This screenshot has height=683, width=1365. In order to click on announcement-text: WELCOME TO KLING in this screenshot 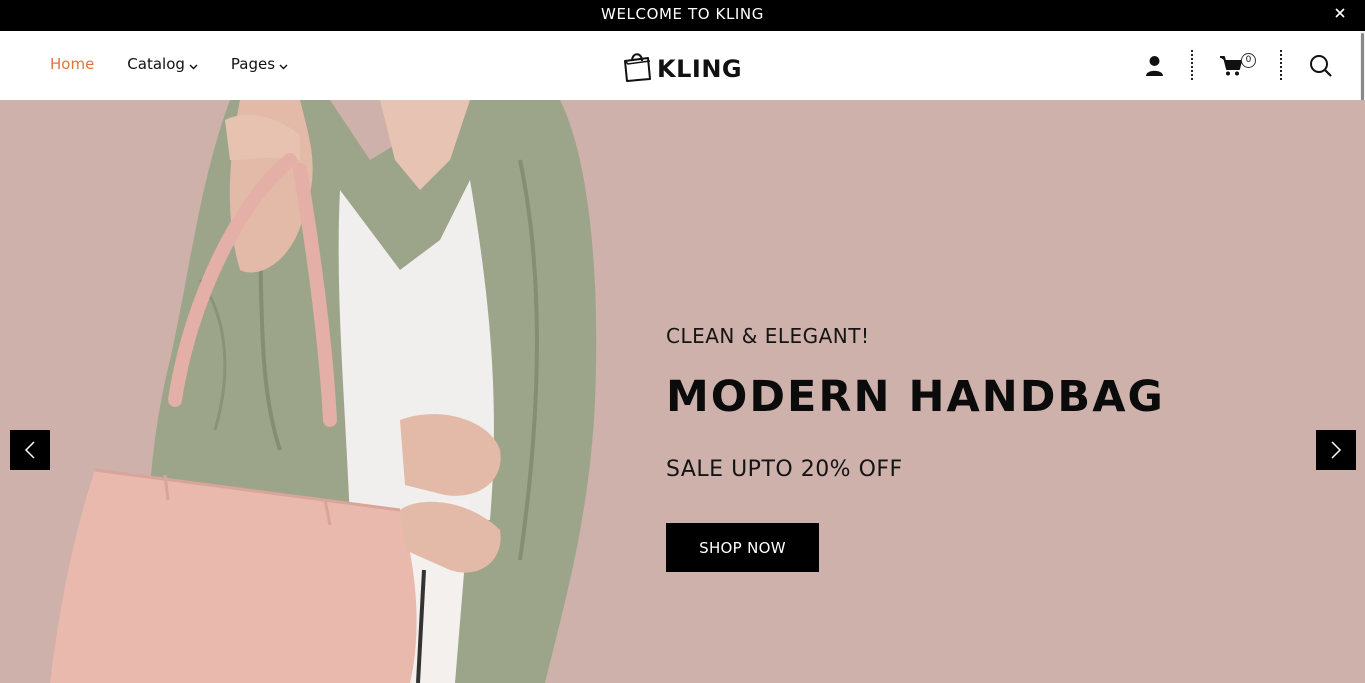, I will do `click(682, 13)`.